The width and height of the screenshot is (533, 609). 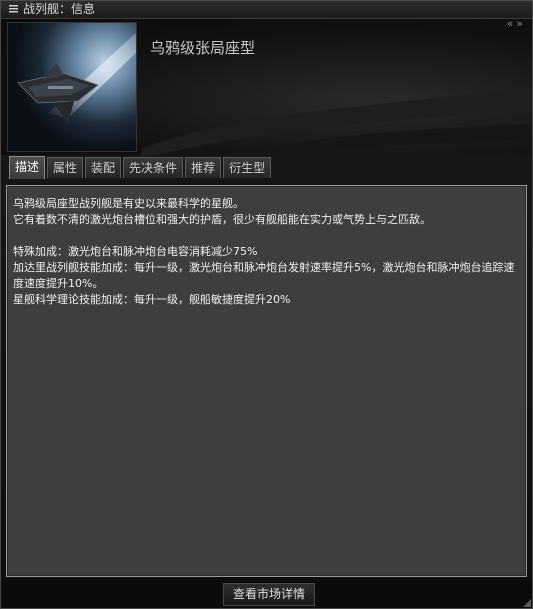 I want to click on collapse-controls: «», so click(x=516, y=23).